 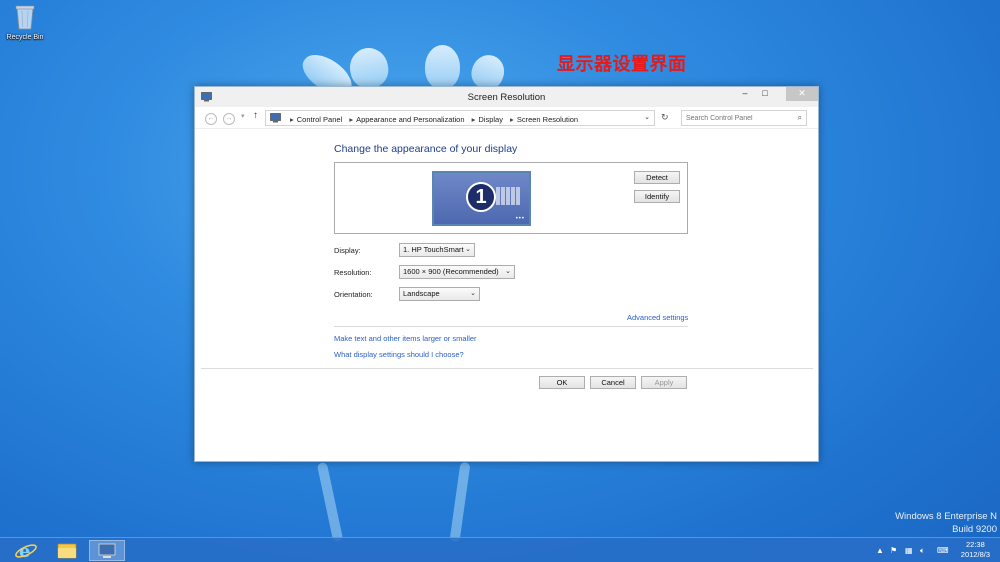 What do you see at coordinates (508, 196) in the screenshot?
I see `screen-grid-icon` at bounding box center [508, 196].